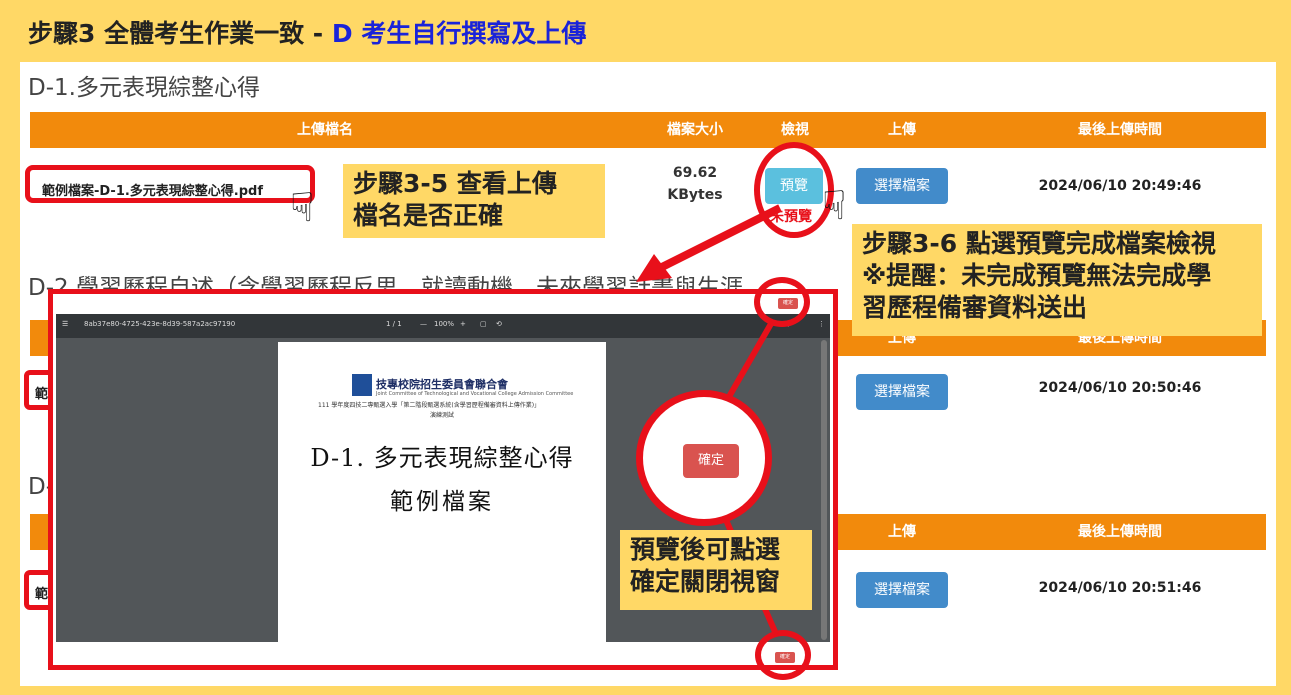 The height and width of the screenshot is (695, 1291). Describe the element at coordinates (749, 362) in the screenshot. I see `connector-top` at that location.